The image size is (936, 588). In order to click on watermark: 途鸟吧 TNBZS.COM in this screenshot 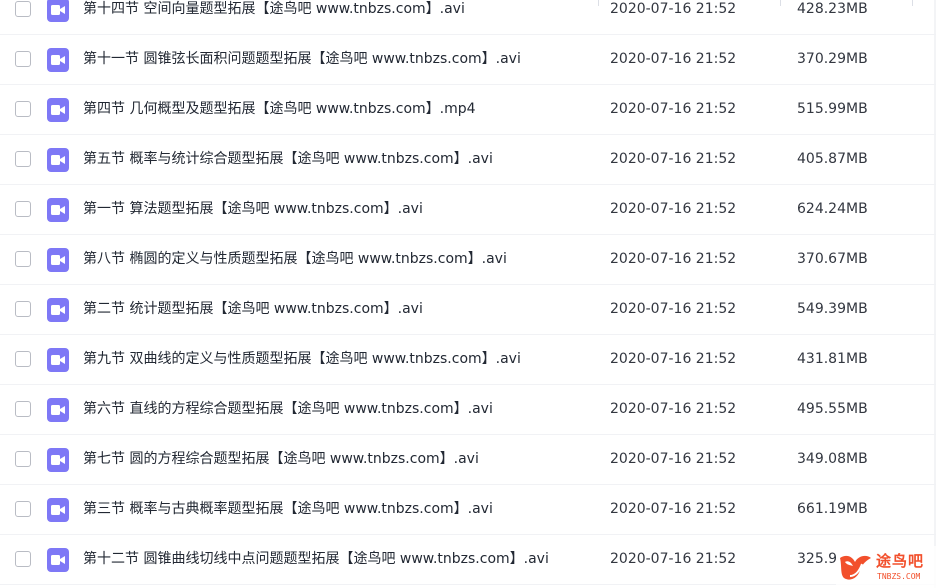, I will do `click(886, 567)`.